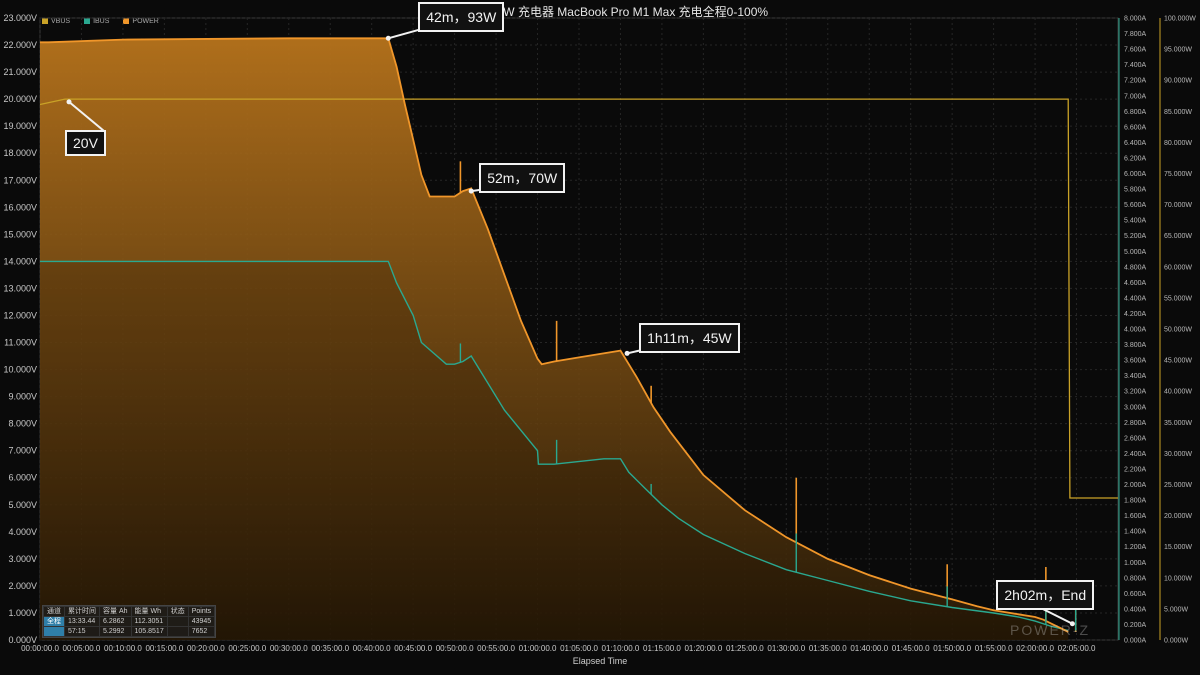 The width and height of the screenshot is (1200, 675). Describe the element at coordinates (600, 661) in the screenshot. I see `x-axis-label: Elapsed Time` at that location.